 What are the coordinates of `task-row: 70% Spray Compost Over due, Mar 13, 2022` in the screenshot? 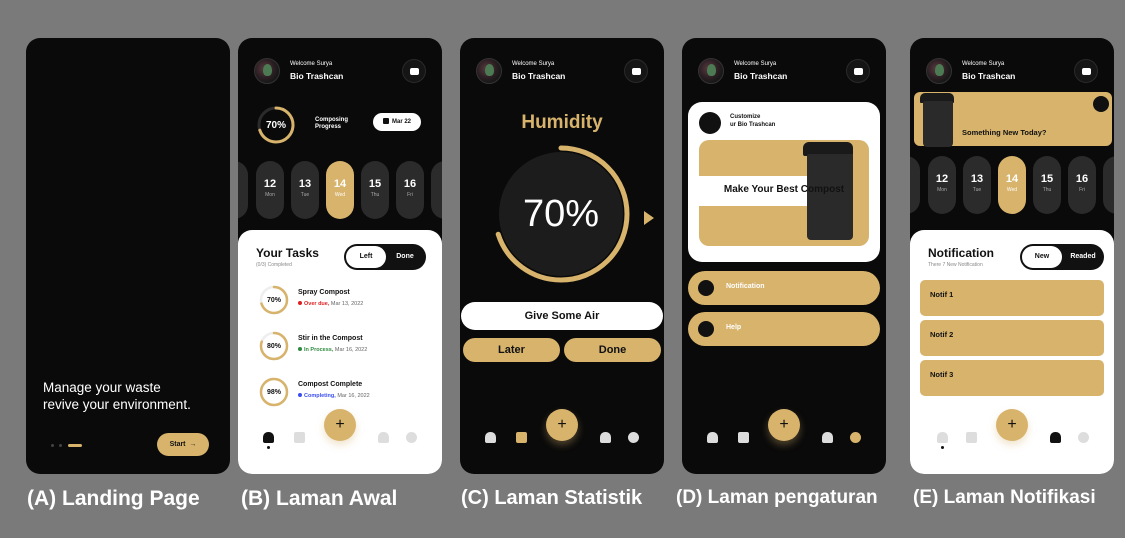 It's located at (343, 301).